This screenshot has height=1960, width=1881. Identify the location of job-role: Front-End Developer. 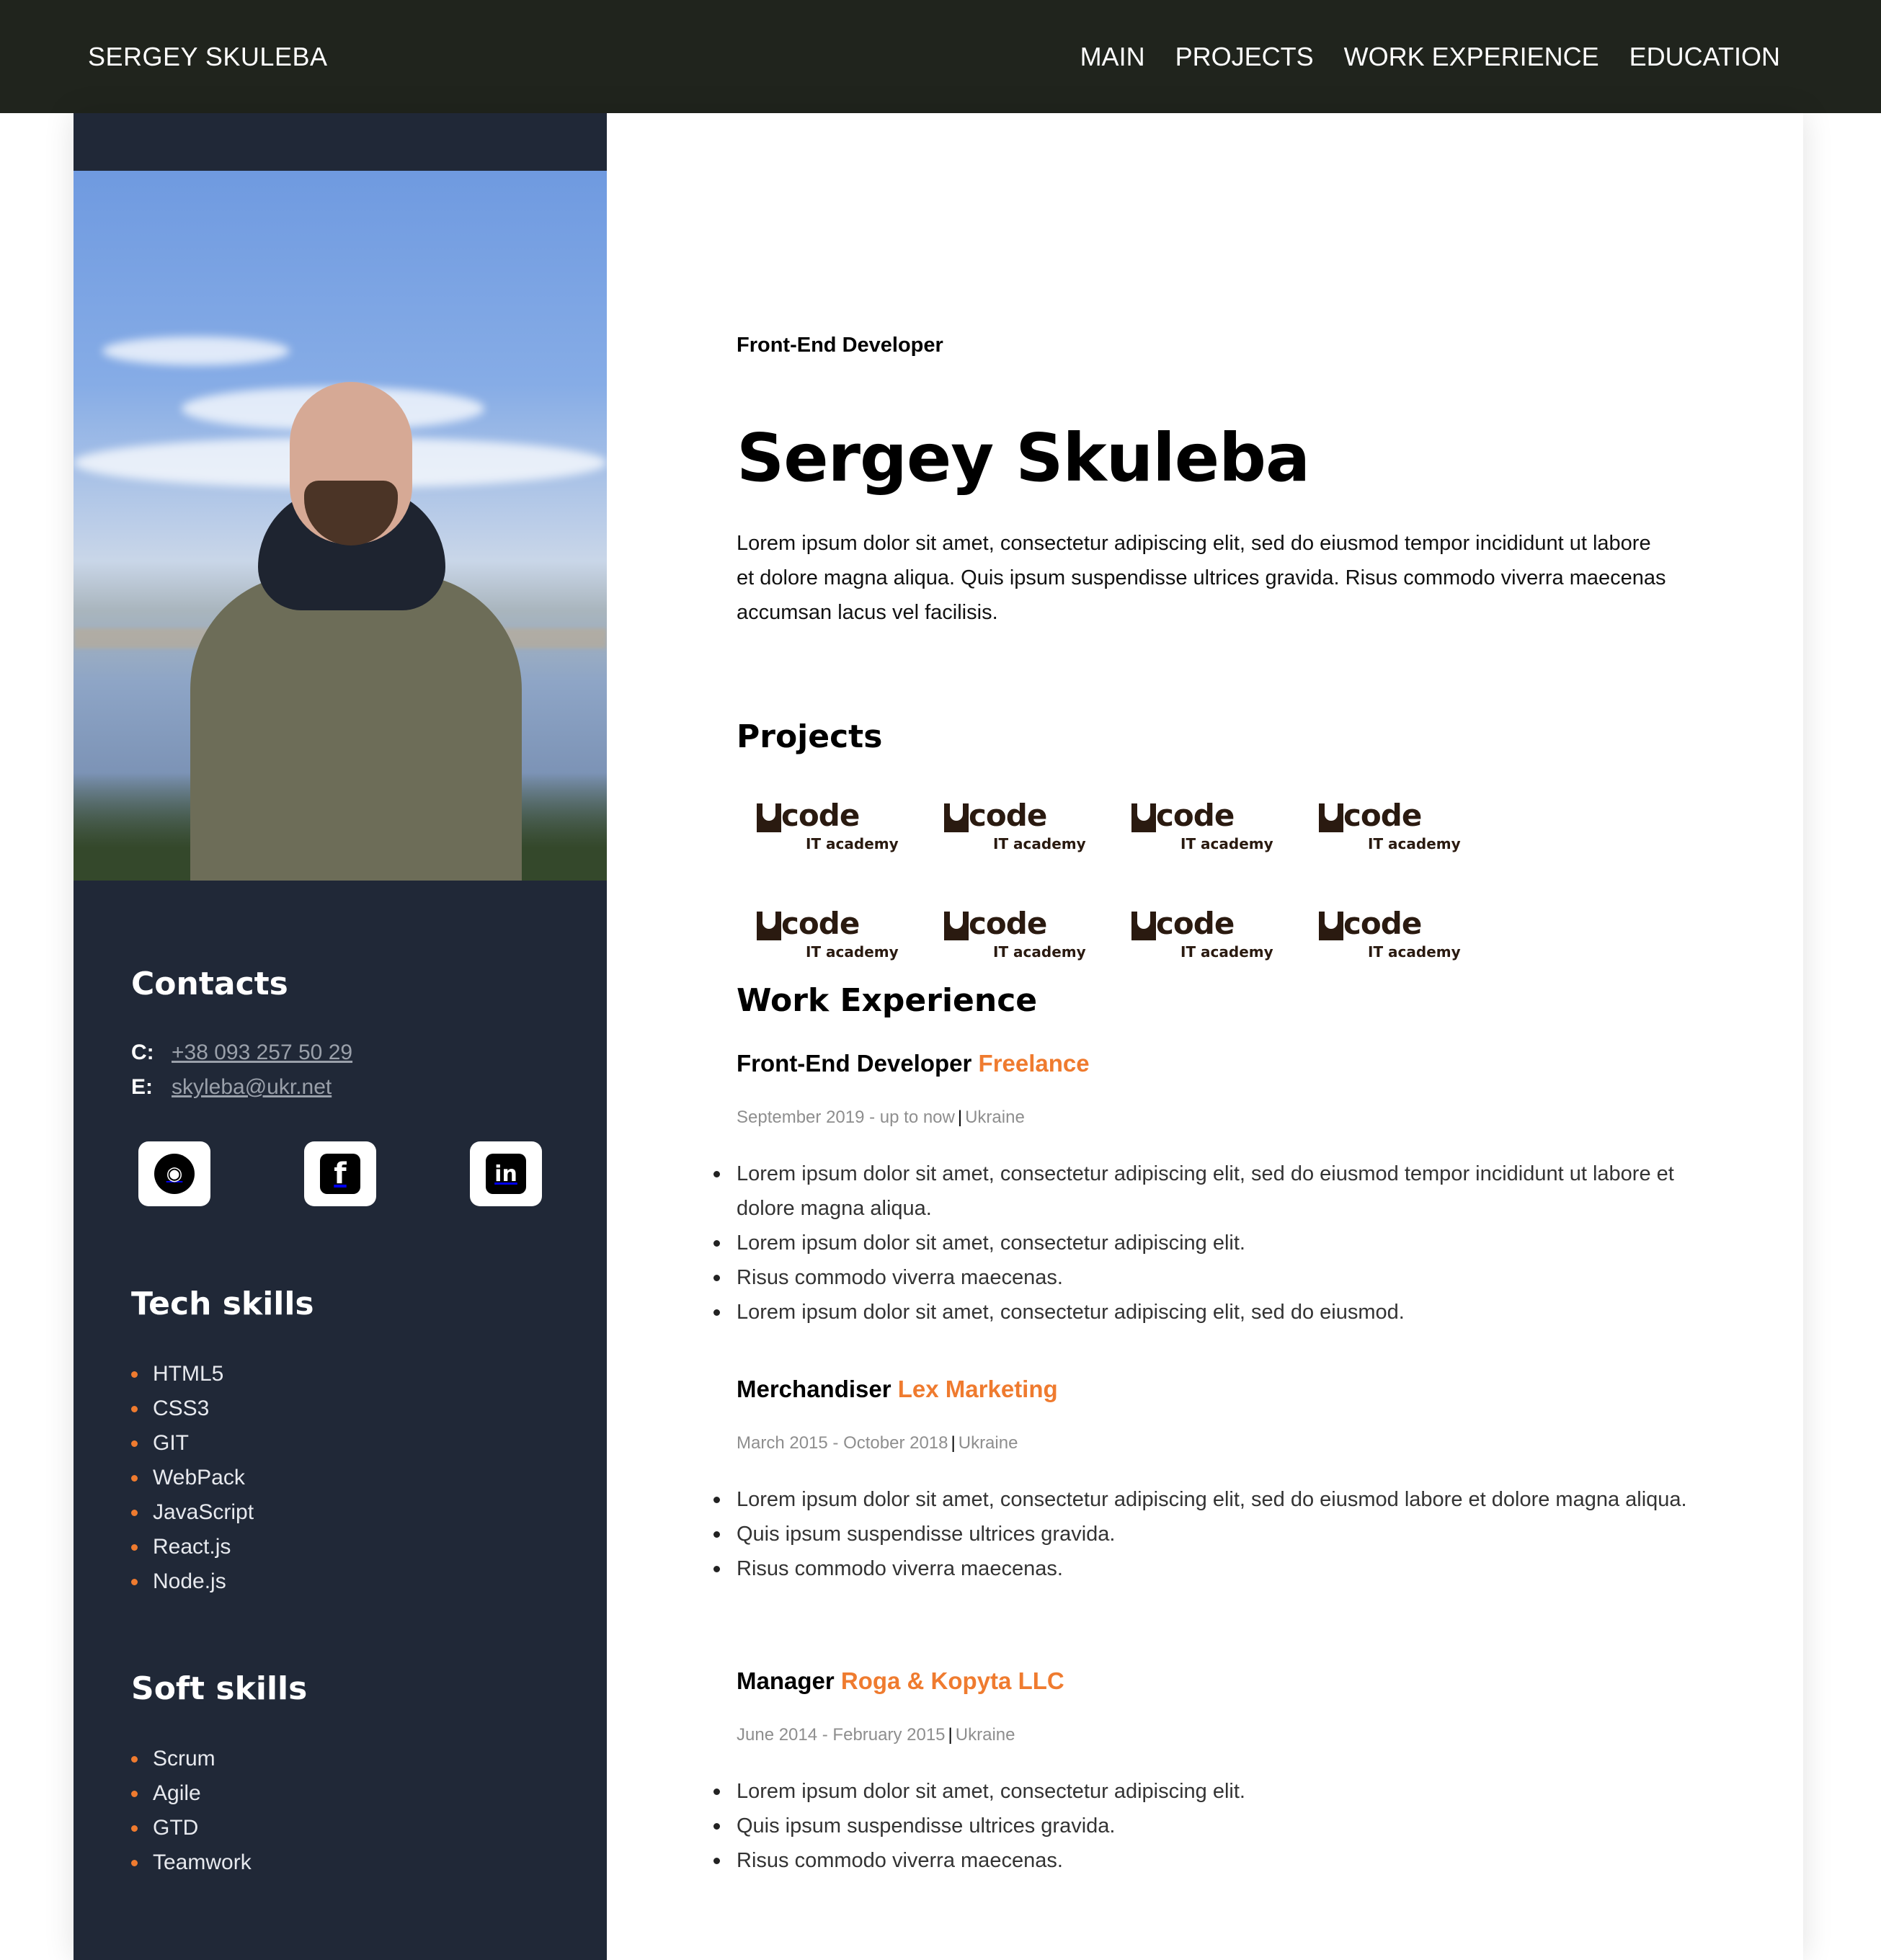
(840, 345).